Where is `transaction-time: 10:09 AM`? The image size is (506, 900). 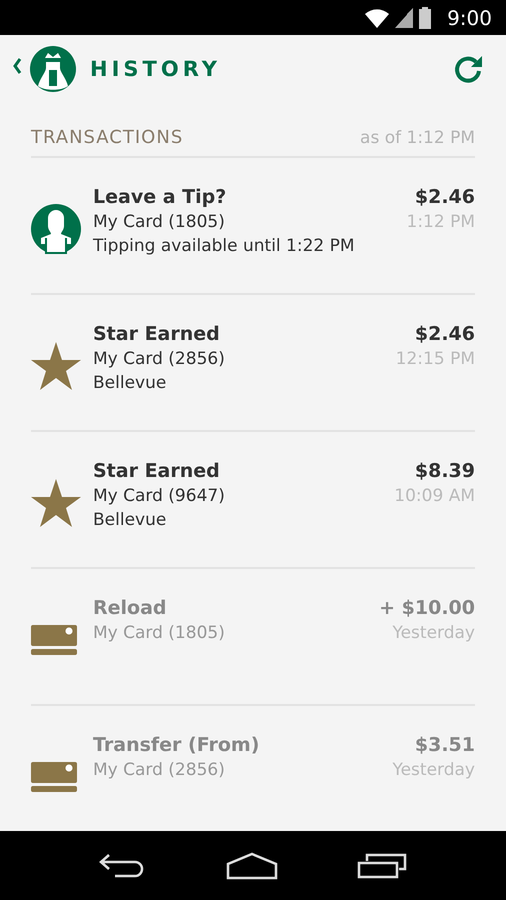 transaction-time: 10:09 AM is located at coordinates (434, 496).